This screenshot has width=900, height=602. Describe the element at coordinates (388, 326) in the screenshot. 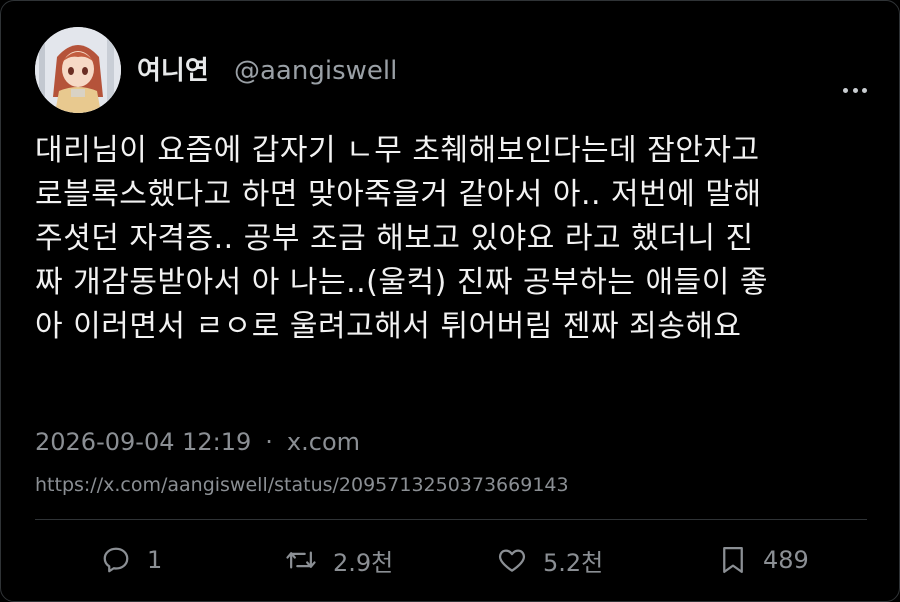

I see `tweet-line: 아 이러면서 ㄹㅇ로 울려고해서 튀어버림 젠짜 죄송해요` at that location.